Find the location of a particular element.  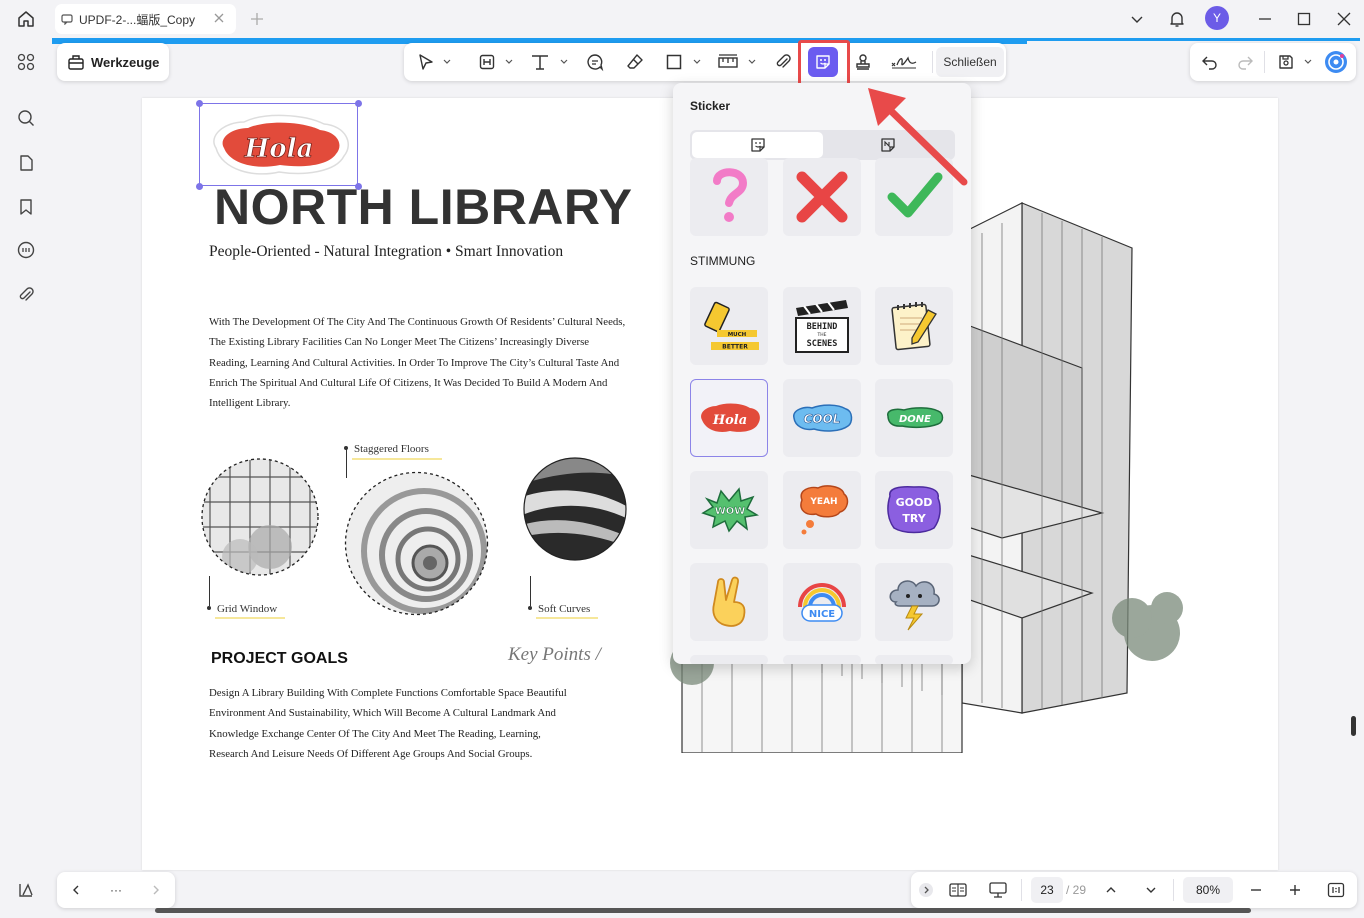

rectangle-icon is located at coordinates (674, 62).